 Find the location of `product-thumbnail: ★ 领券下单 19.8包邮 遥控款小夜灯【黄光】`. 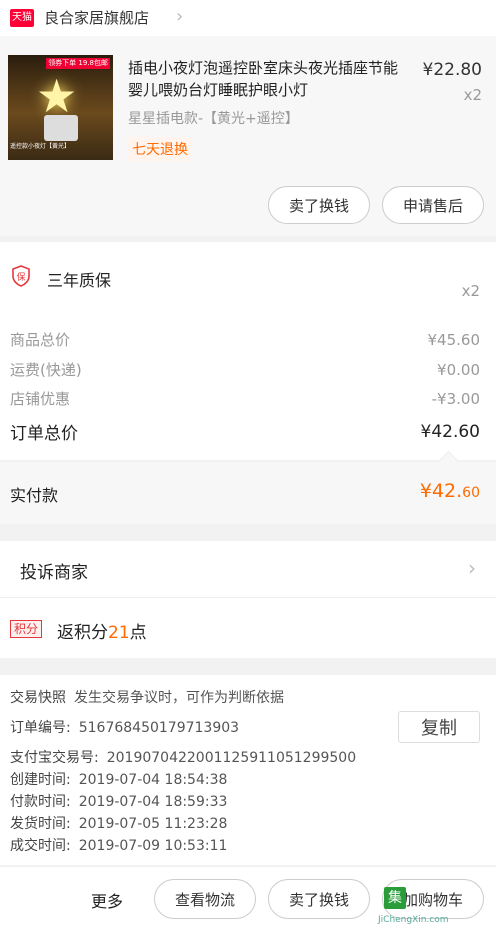

product-thumbnail: ★ 领券下单 19.8包邮 遥控款小夜灯【黄光】 is located at coordinates (60, 107).